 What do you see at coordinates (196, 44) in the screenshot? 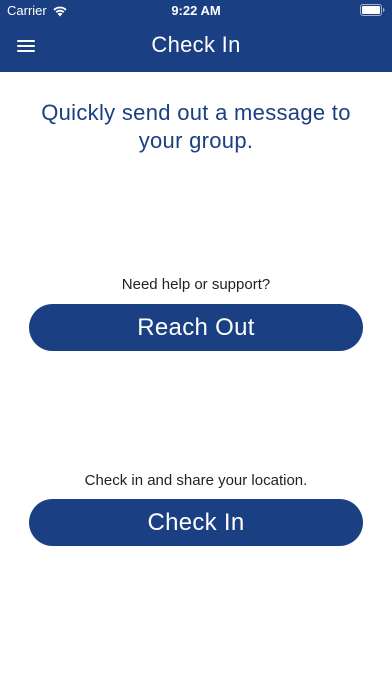
I see `page-title: Check In` at bounding box center [196, 44].